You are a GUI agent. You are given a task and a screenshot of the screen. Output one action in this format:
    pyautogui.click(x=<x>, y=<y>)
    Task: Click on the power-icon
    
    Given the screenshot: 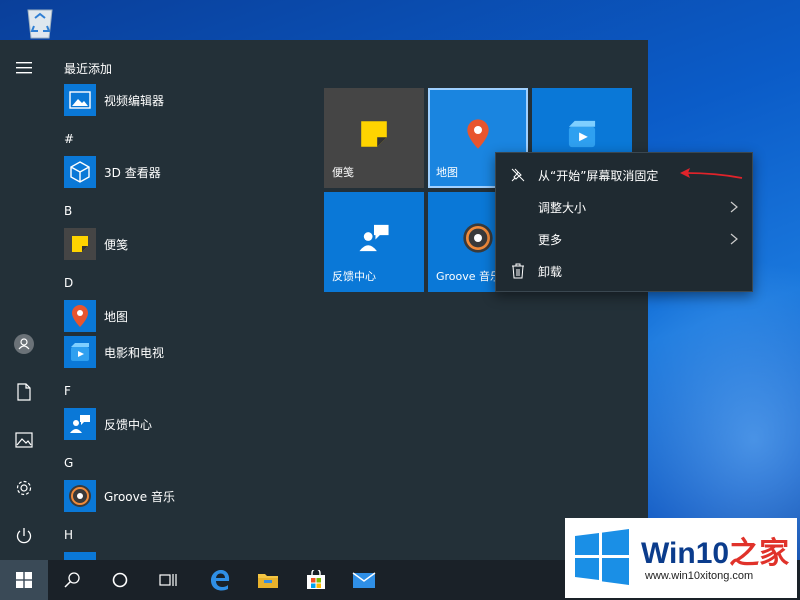 What is the action you would take?
    pyautogui.click(x=24, y=536)
    